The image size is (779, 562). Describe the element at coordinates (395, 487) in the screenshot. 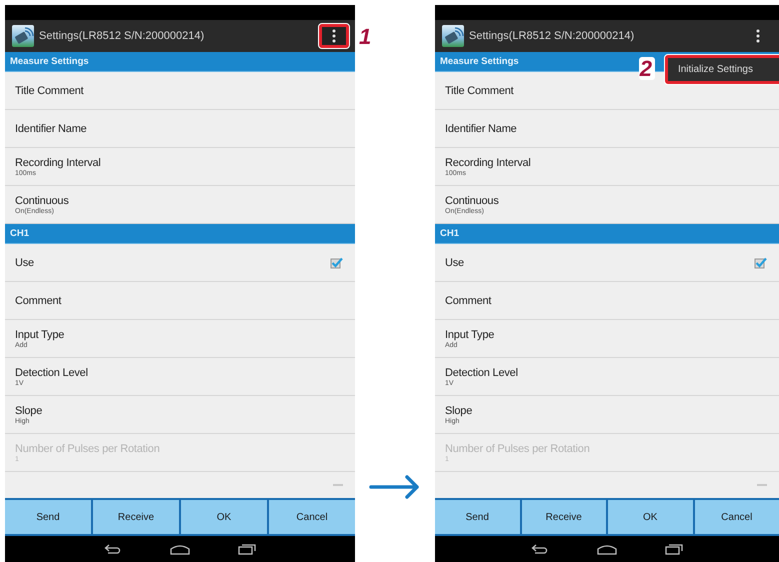

I see `arrow-icon` at that location.